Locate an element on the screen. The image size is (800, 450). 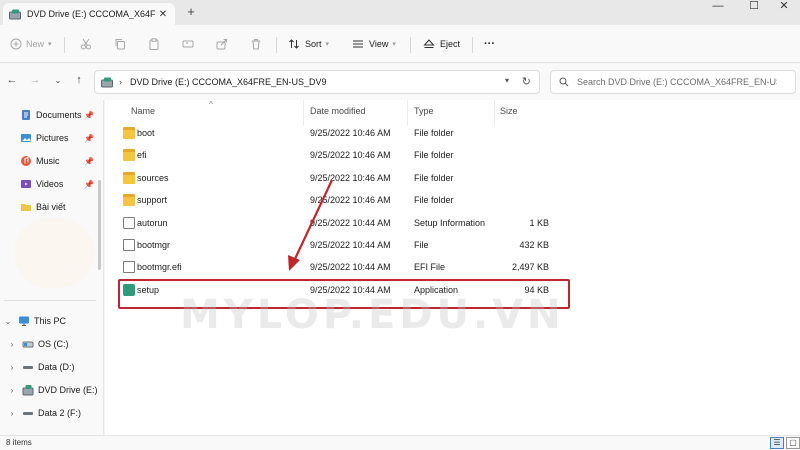
sidebar-scrollbar is located at coordinates (99, 225).